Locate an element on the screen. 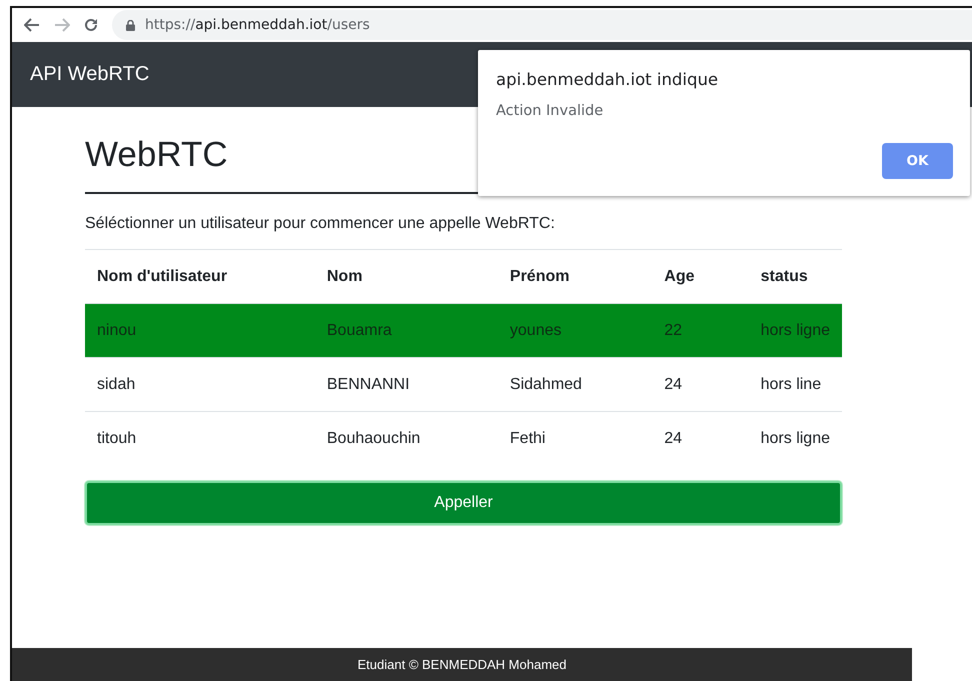 The height and width of the screenshot is (681, 972). dialog-message: Action Invalide is located at coordinates (550, 111).